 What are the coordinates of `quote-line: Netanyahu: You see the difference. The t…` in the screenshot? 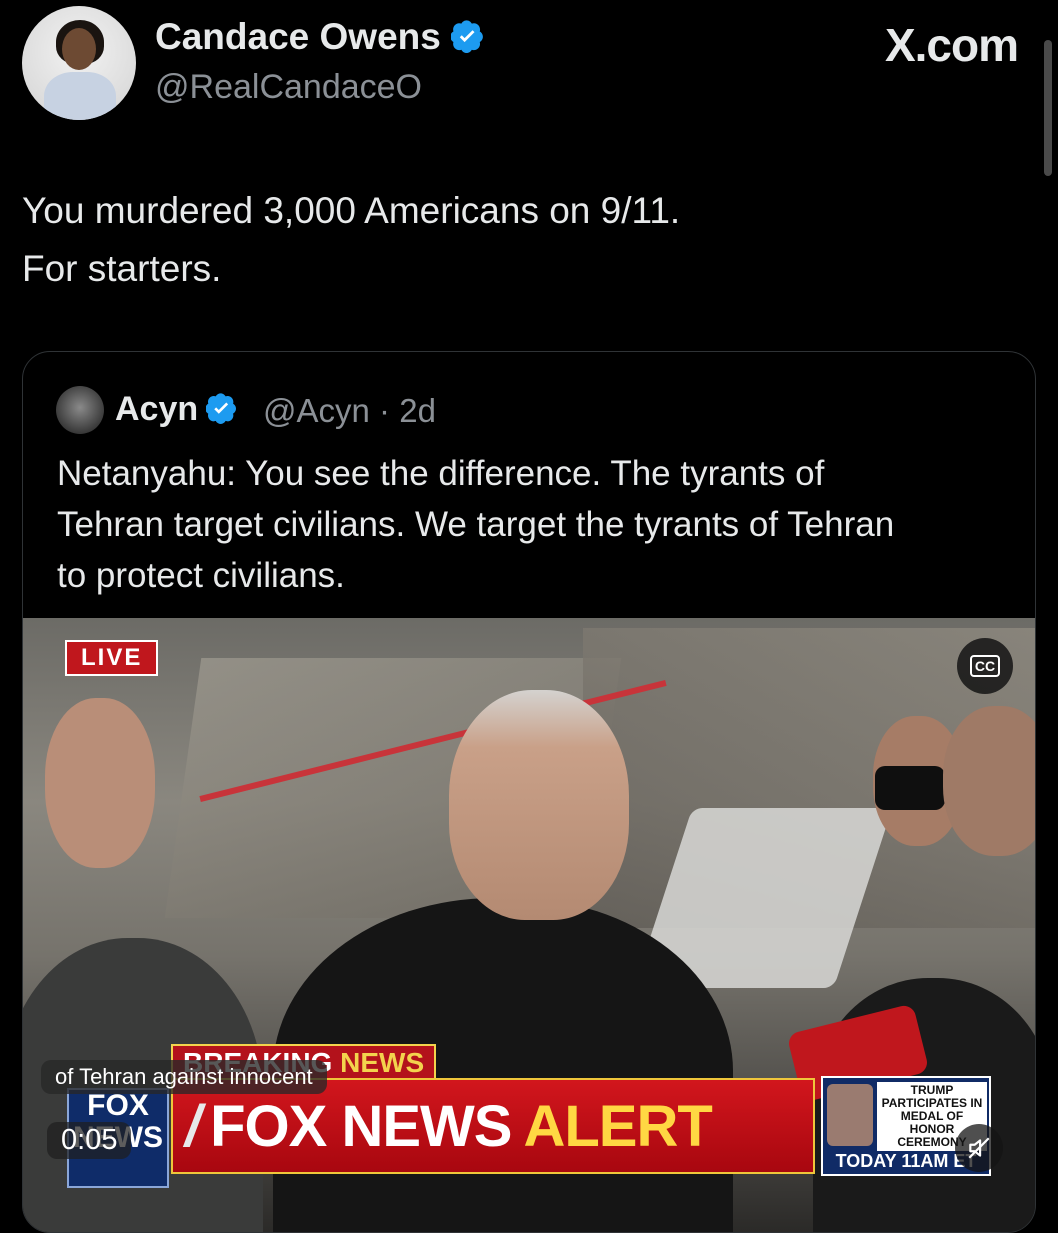 It's located at (441, 473).